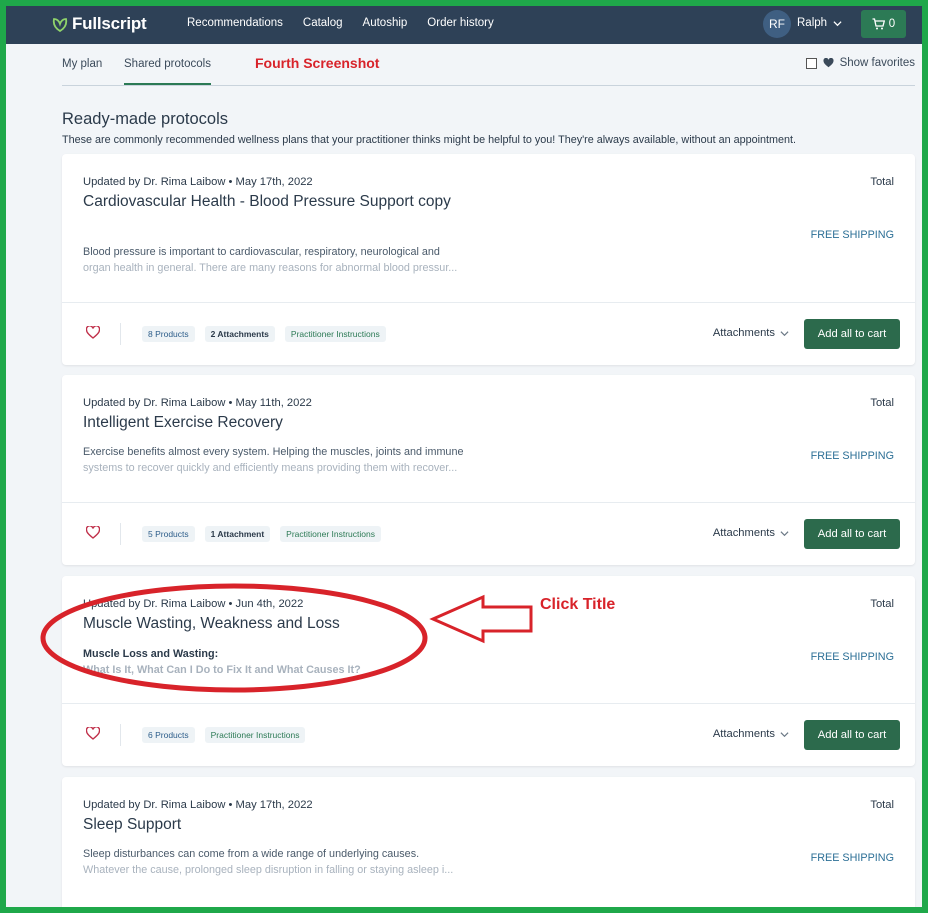 Image resolution: width=928 pixels, height=913 pixels. Describe the element at coordinates (145, 119) in the screenshot. I see `page-title: Ready-made protocols` at that location.